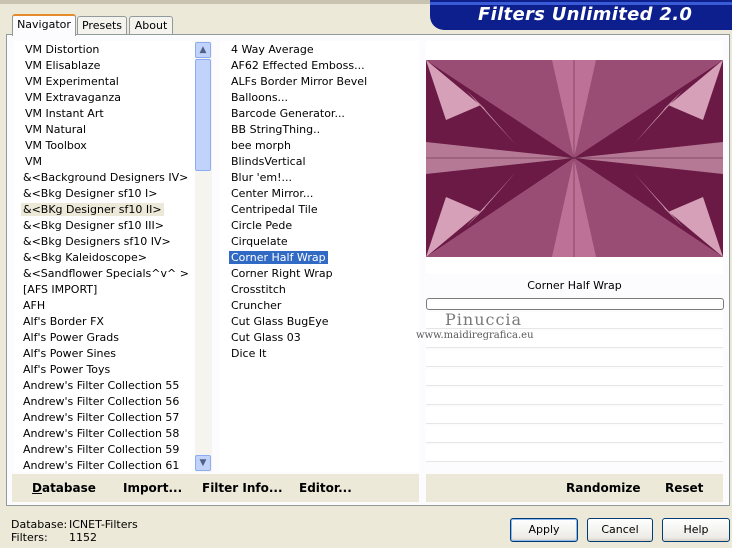 This screenshot has height=548, width=732. What do you see at coordinates (63, 322) in the screenshot?
I see `list-item: Alf's Border FX` at bounding box center [63, 322].